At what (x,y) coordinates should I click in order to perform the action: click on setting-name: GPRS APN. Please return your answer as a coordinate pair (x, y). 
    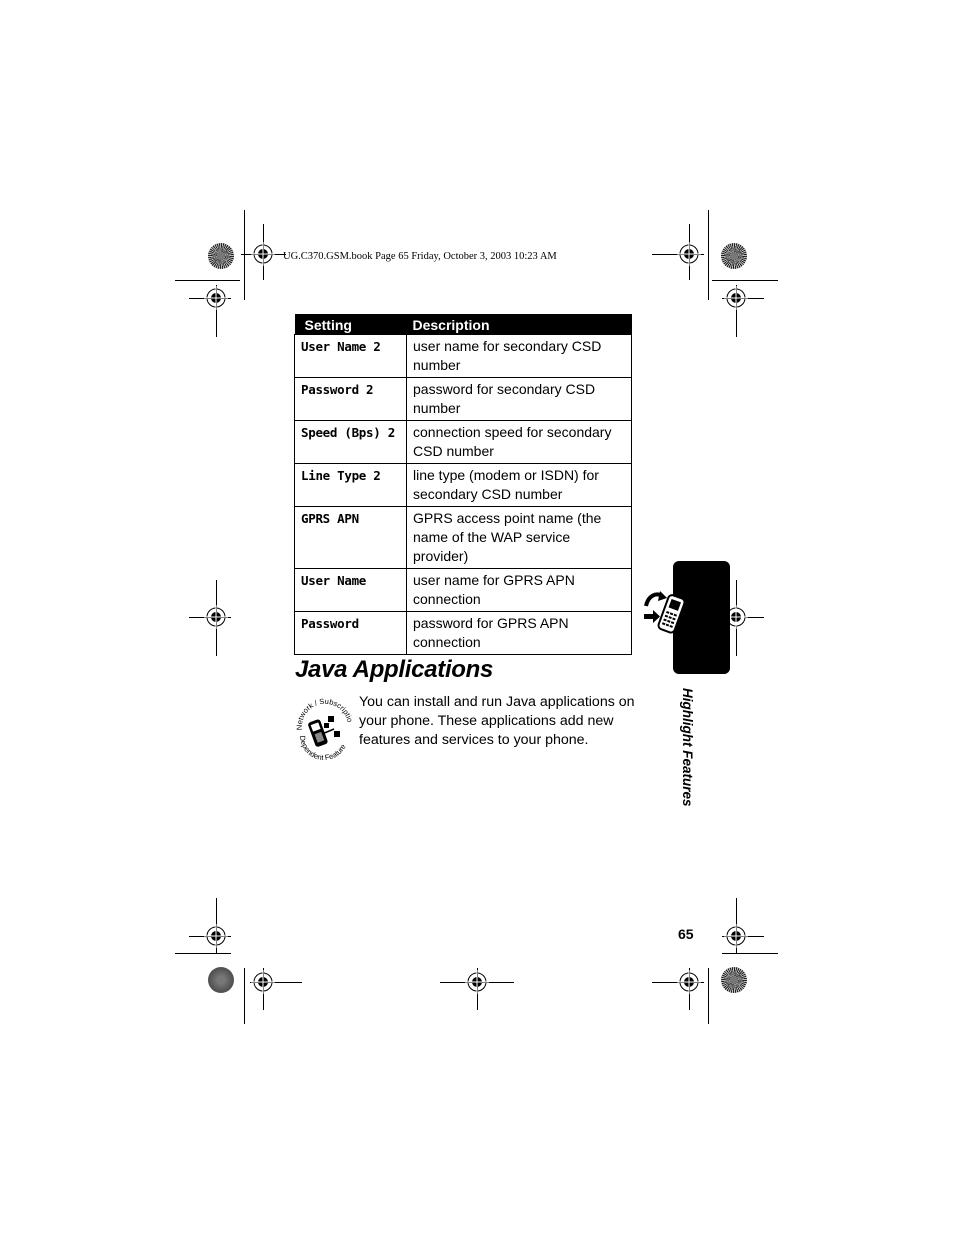
    Looking at the image, I should click on (350, 537).